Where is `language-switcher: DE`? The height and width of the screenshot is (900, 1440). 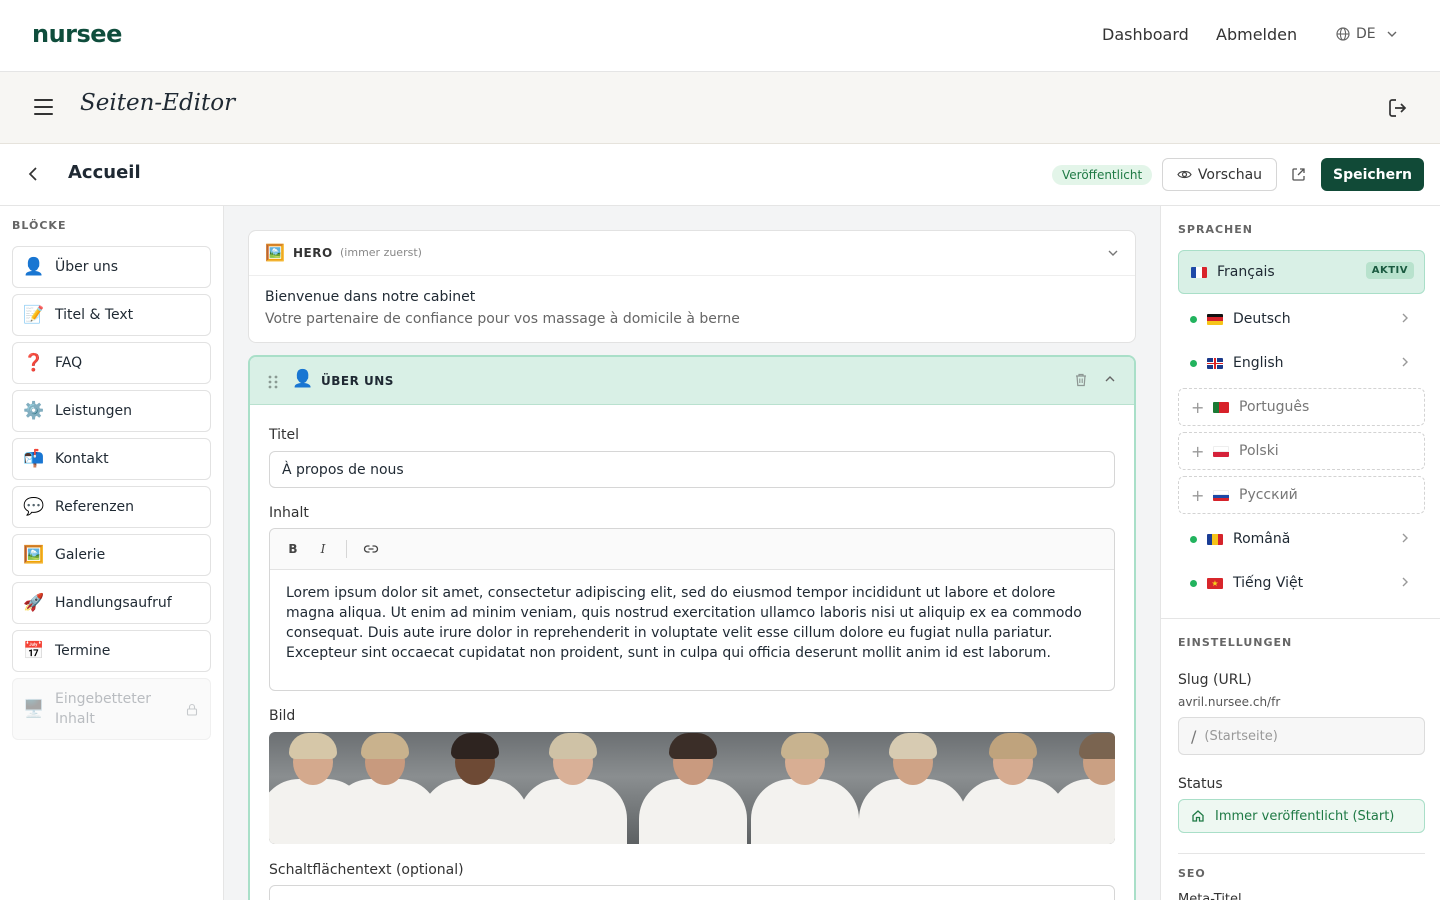
language-switcher: DE is located at coordinates (1367, 34).